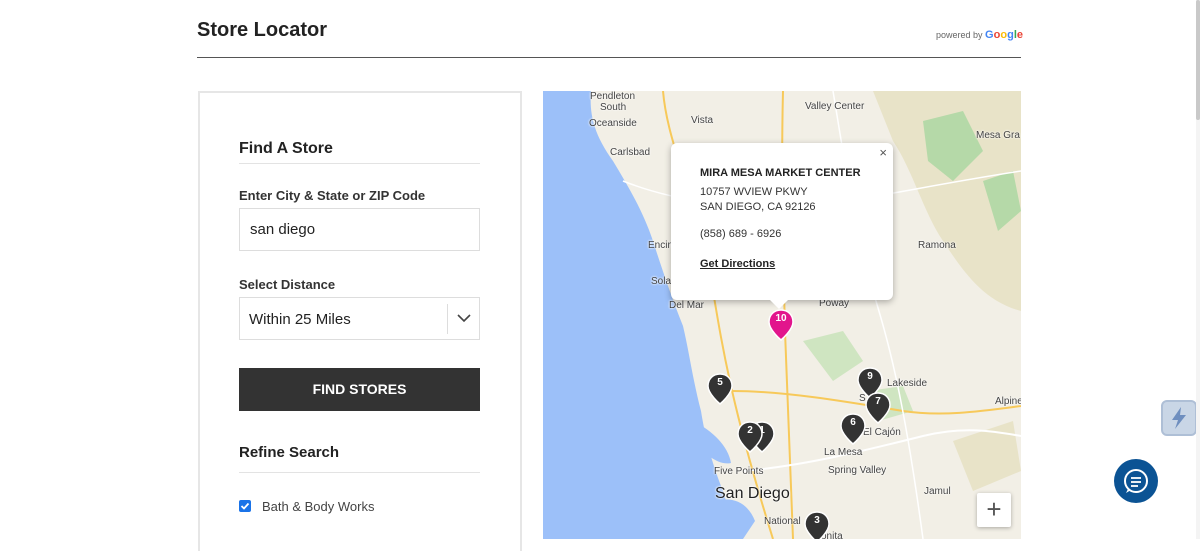 This screenshot has width=1200, height=551. Describe the element at coordinates (779, 303) in the screenshot. I see `popup-tail` at that location.